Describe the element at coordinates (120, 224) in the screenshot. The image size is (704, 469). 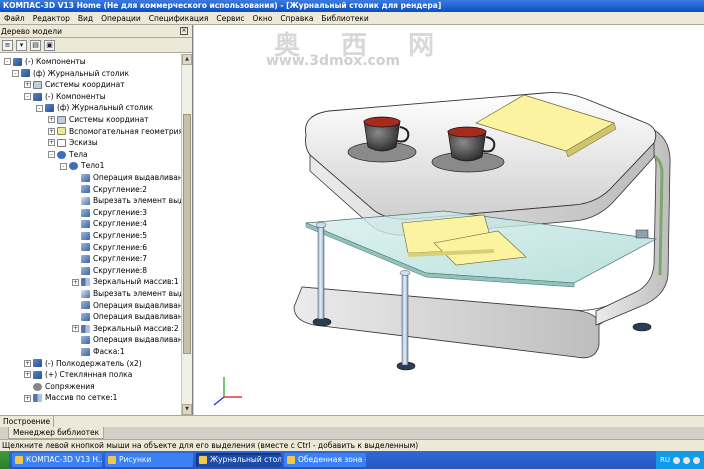
I see `tree-node-label: Скругление:4` at that location.